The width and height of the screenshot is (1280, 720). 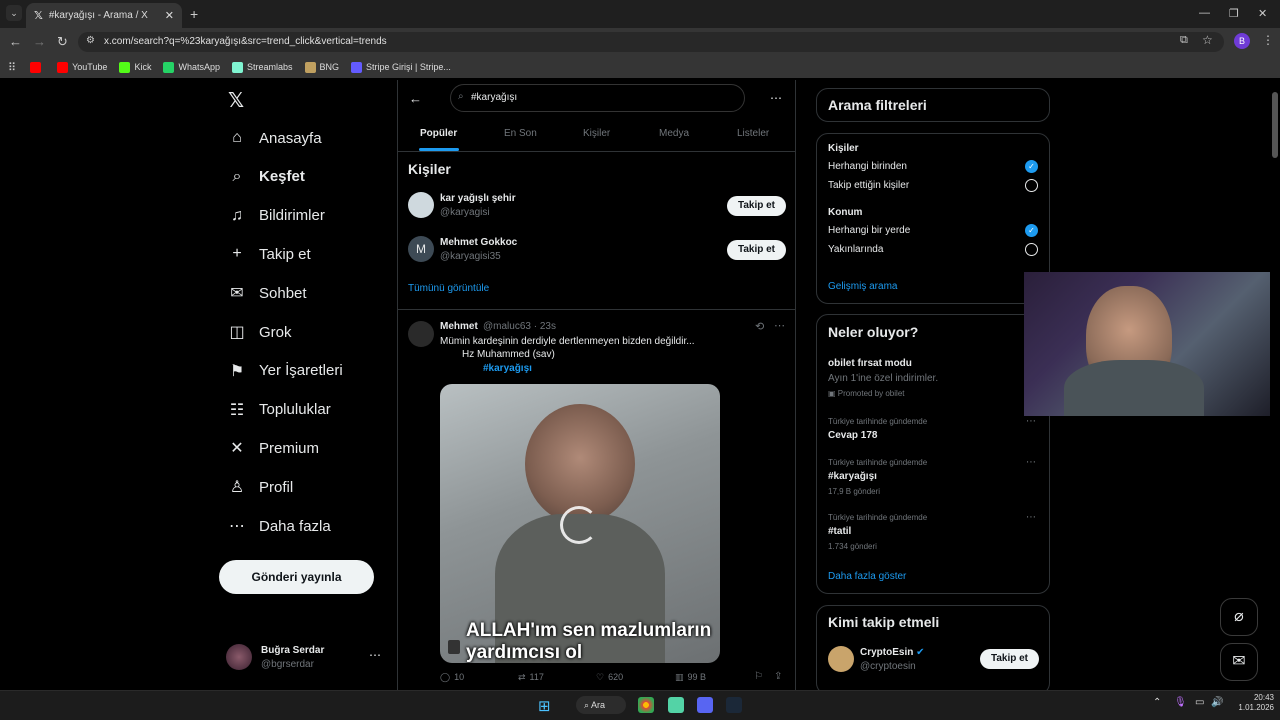 I want to click on video-control-icon, so click(x=454, y=647).